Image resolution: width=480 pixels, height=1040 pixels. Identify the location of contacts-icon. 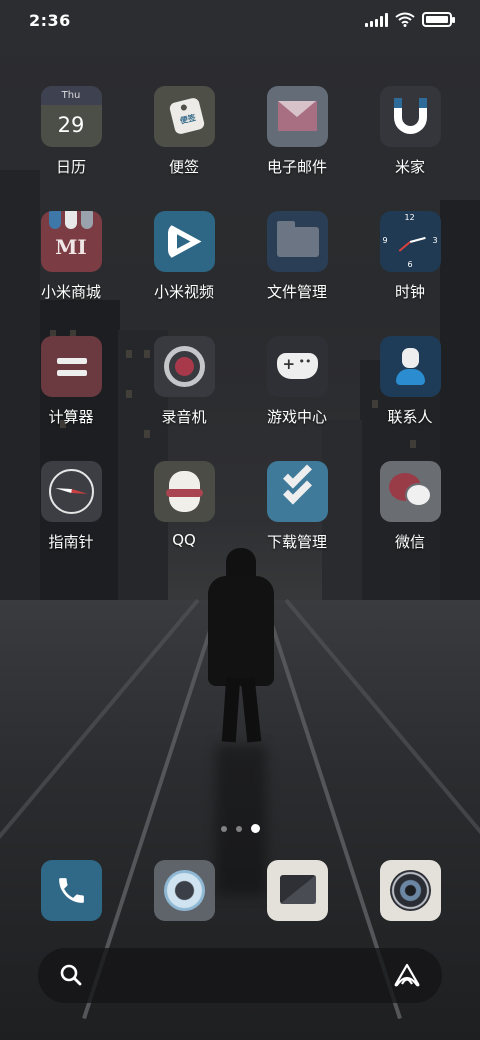
(410, 366).